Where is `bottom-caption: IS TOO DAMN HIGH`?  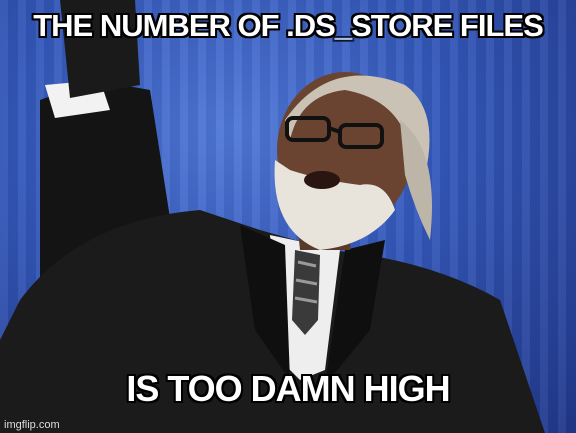
bottom-caption: IS TOO DAMN HIGH is located at coordinates (288, 388).